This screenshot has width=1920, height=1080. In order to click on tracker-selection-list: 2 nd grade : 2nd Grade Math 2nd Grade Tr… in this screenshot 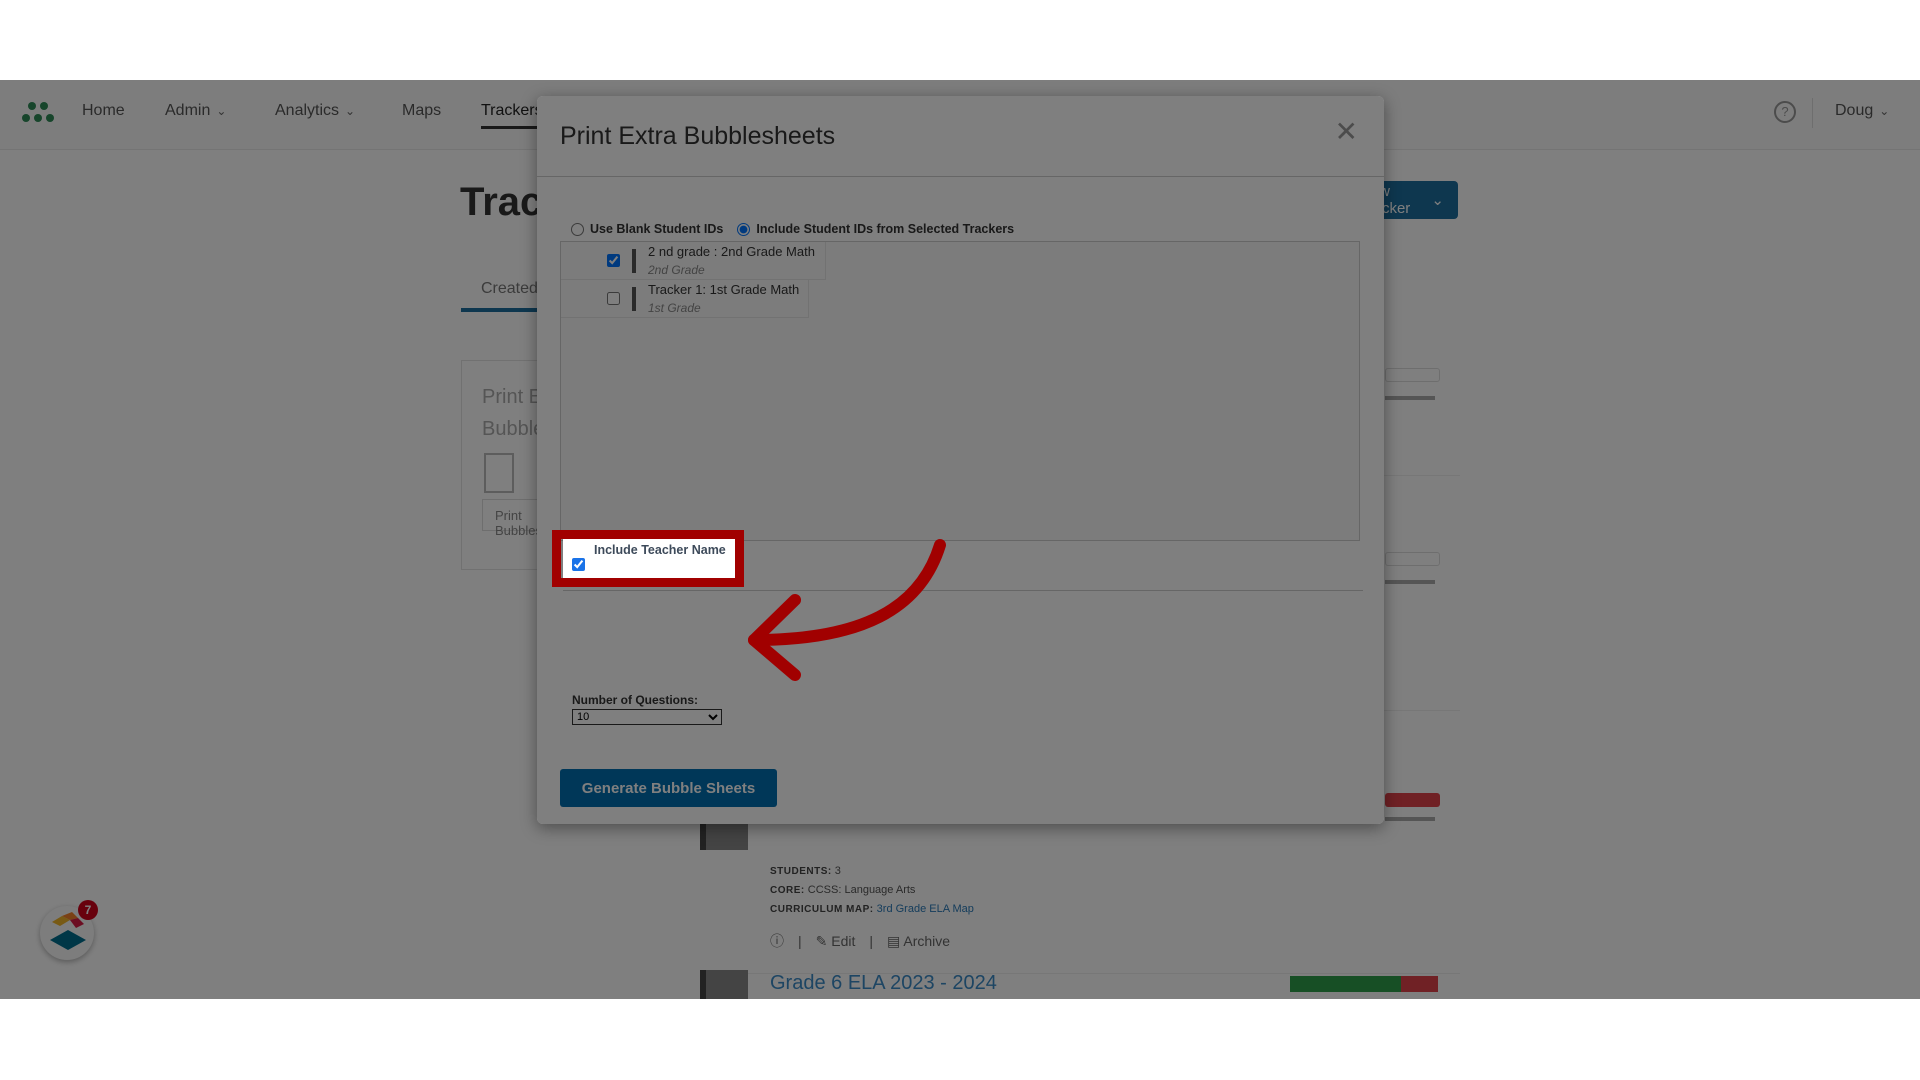, I will do `click(960, 391)`.